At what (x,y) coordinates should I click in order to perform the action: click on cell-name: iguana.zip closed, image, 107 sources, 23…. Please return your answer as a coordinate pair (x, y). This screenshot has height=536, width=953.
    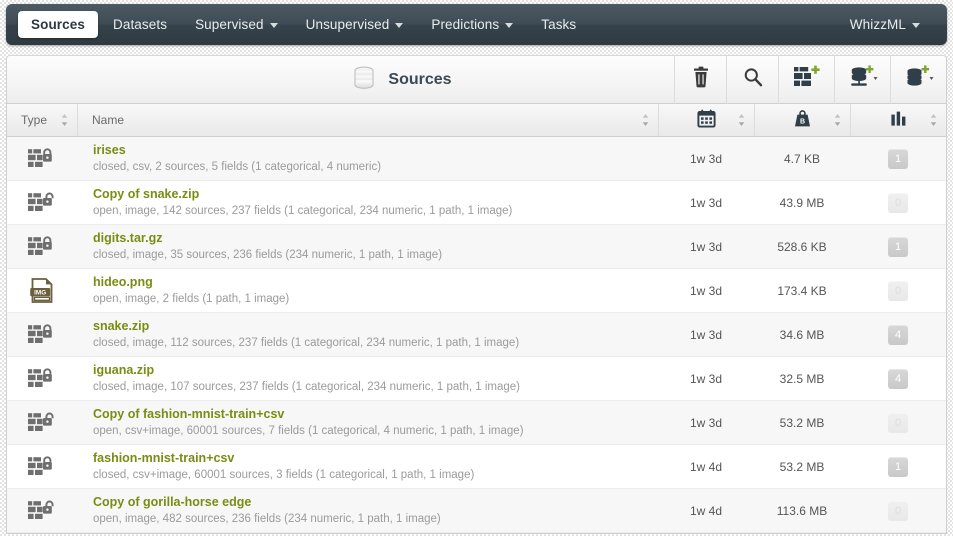
    Looking at the image, I should click on (367, 379).